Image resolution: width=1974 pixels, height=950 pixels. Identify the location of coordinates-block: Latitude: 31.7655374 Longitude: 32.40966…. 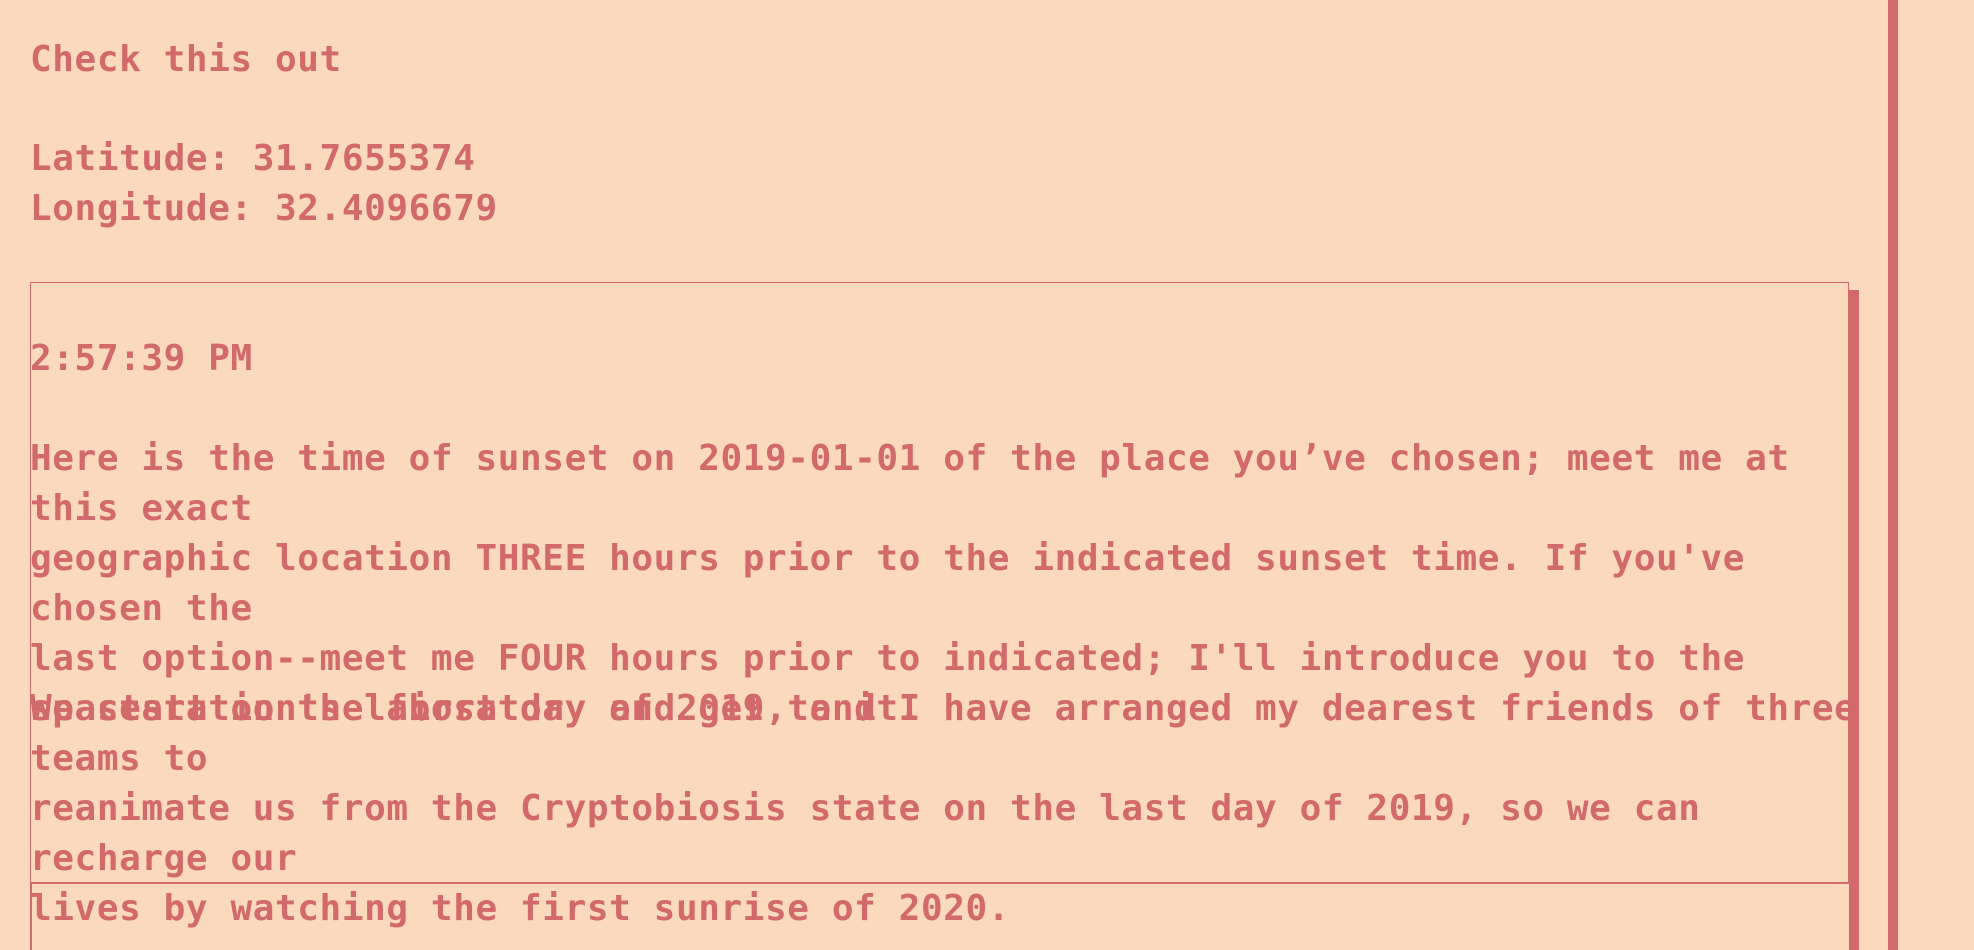
(264, 184).